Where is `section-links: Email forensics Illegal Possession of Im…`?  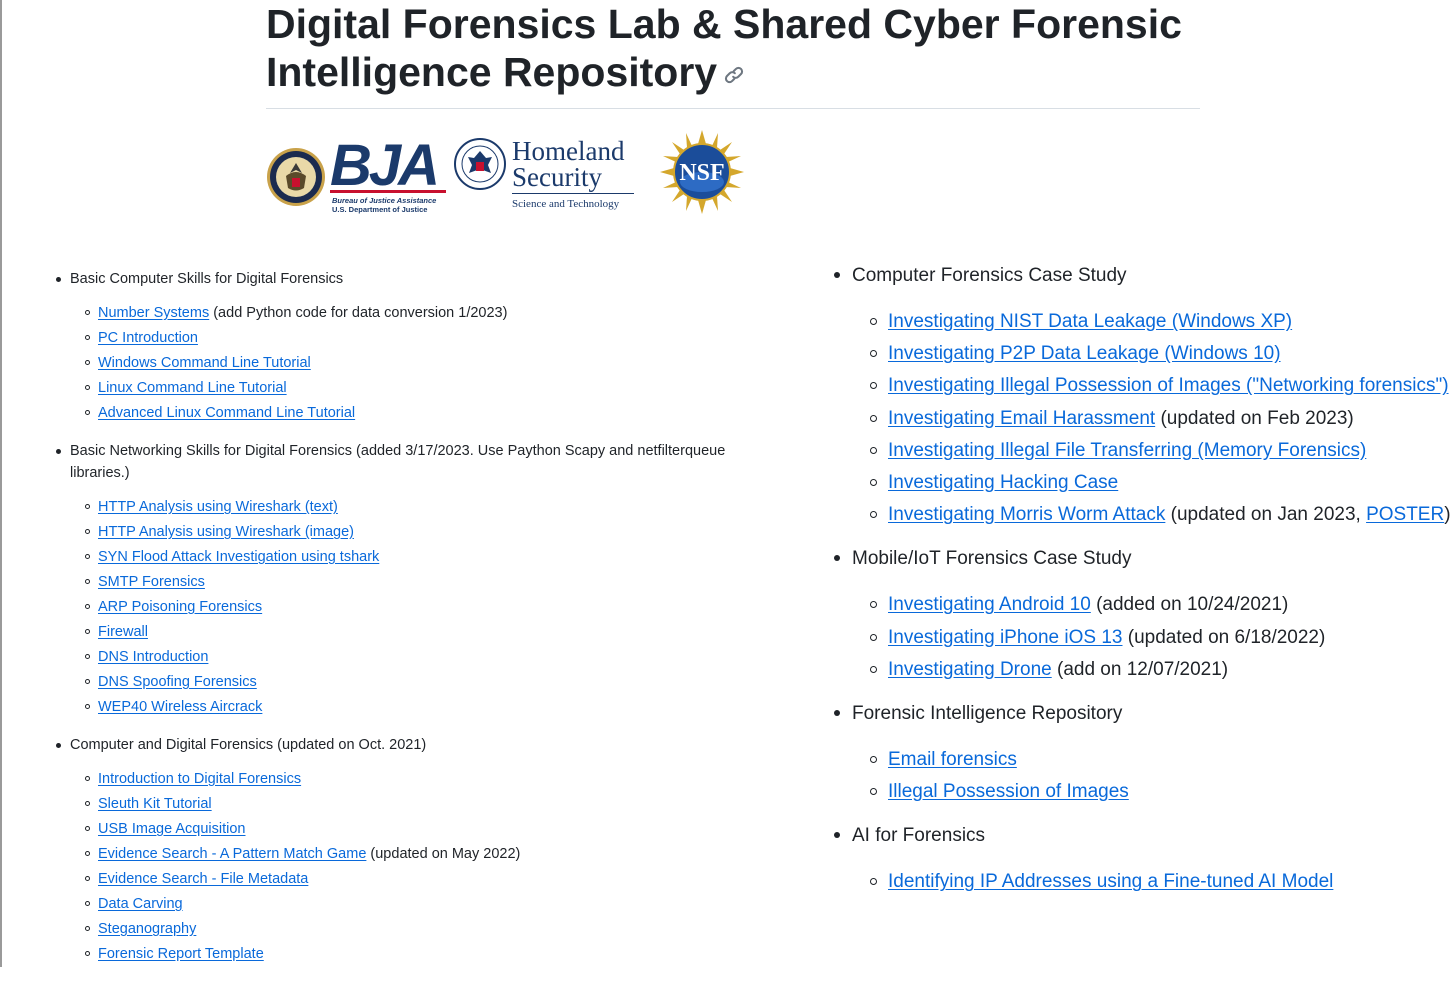
section-links: Email forensics Illegal Possession of Im… is located at coordinates (1152, 776).